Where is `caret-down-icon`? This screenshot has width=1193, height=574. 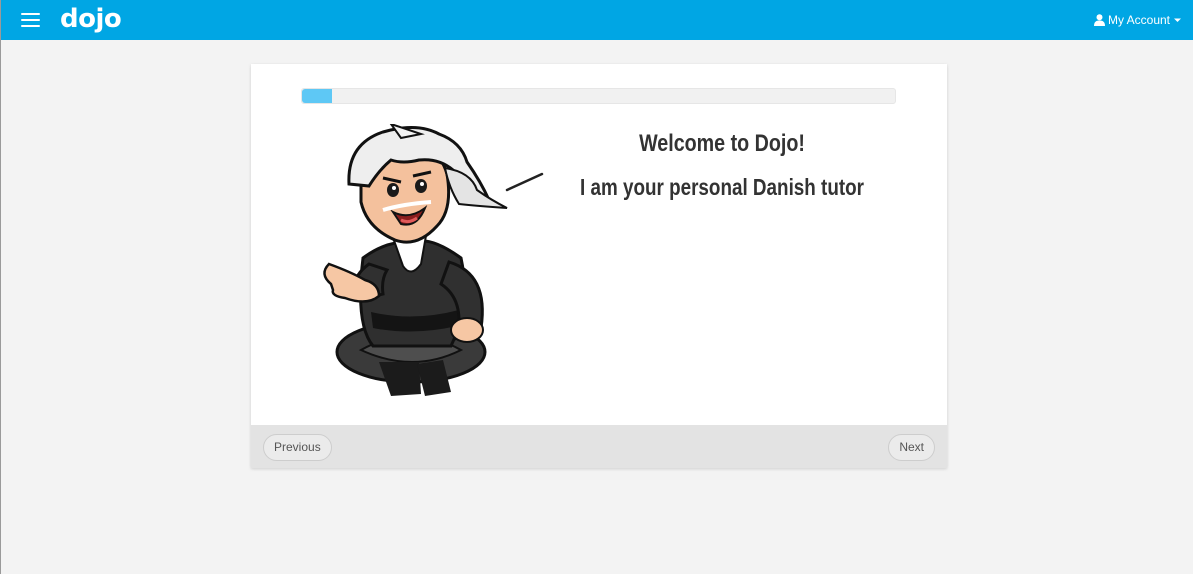
caret-down-icon is located at coordinates (1177, 20).